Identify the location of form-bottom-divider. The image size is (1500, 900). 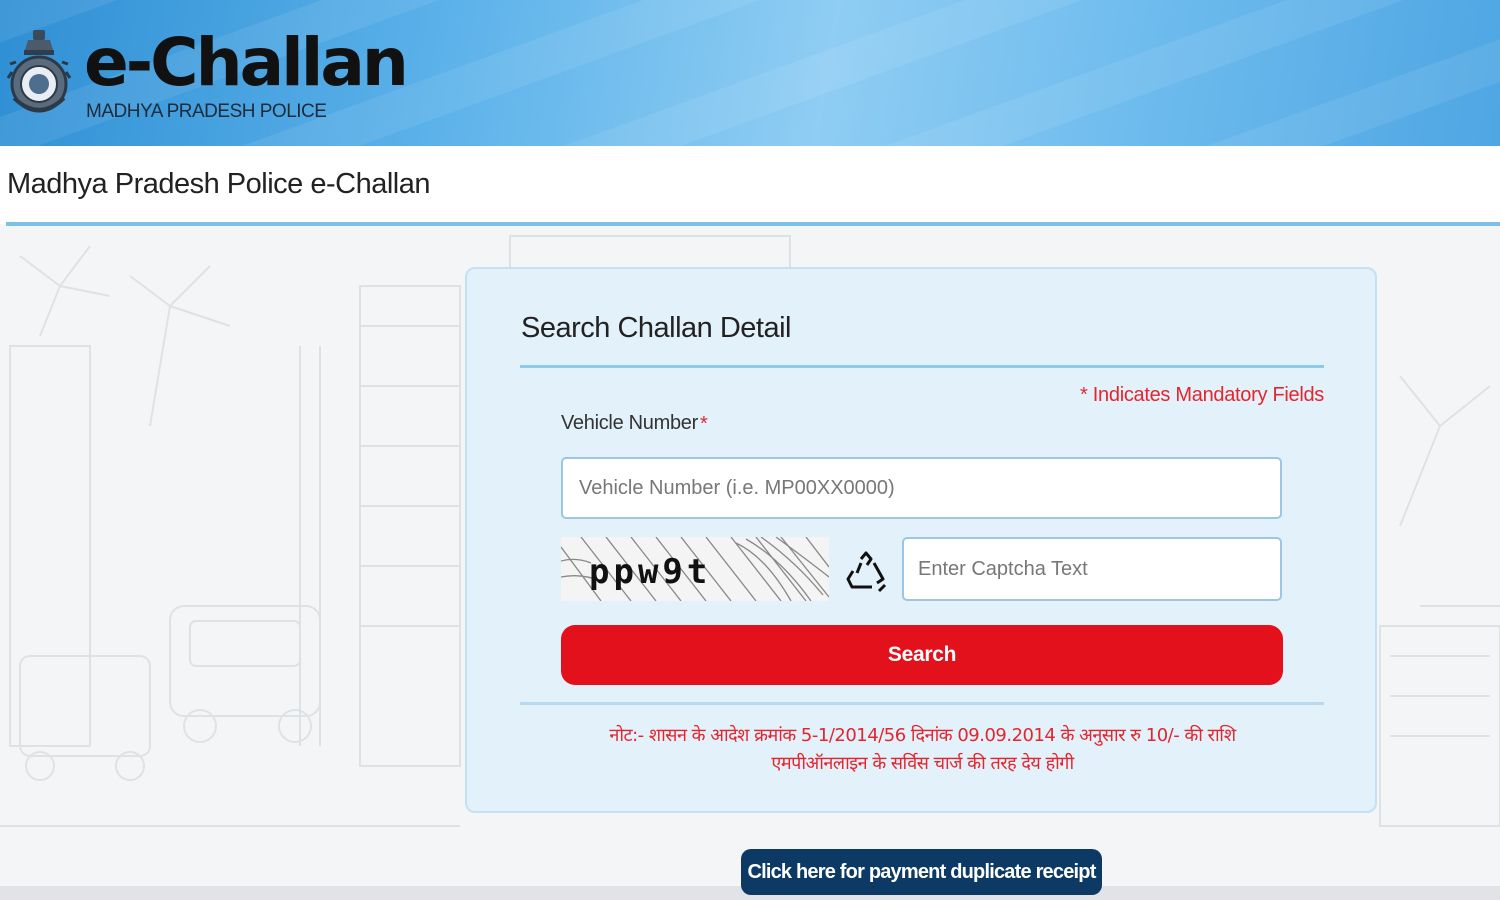
(922, 703).